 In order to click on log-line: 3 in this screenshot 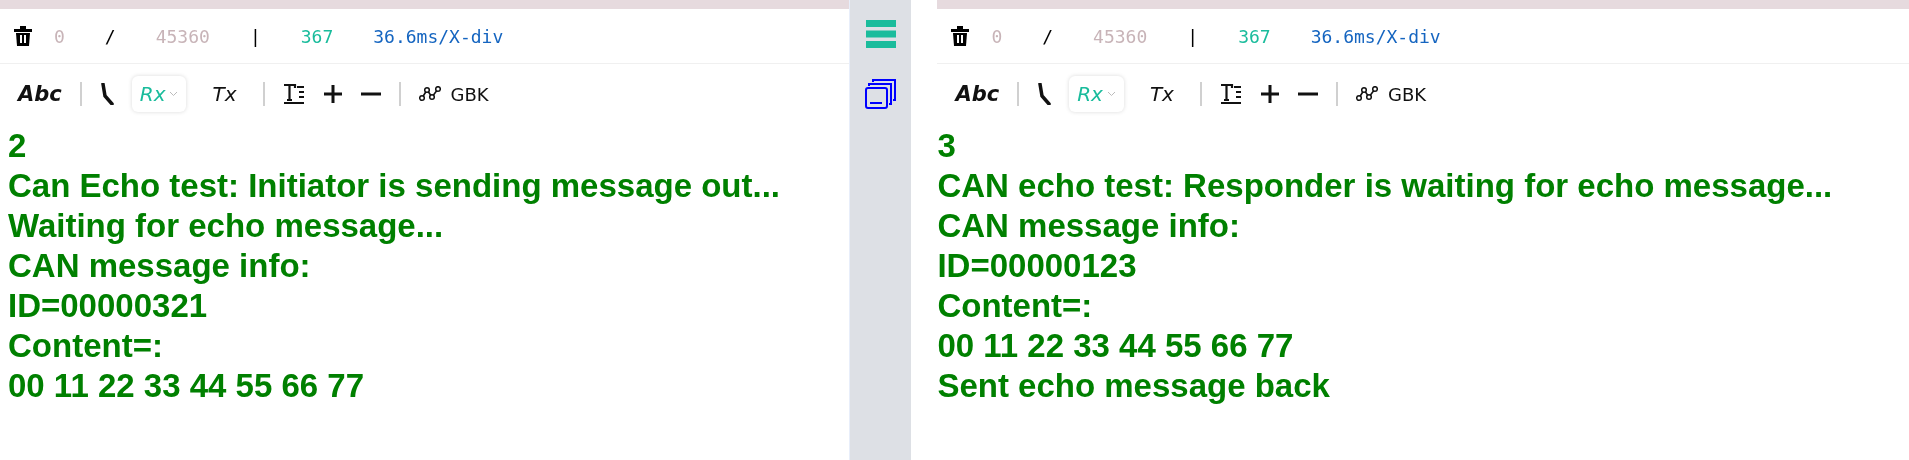, I will do `click(947, 146)`.